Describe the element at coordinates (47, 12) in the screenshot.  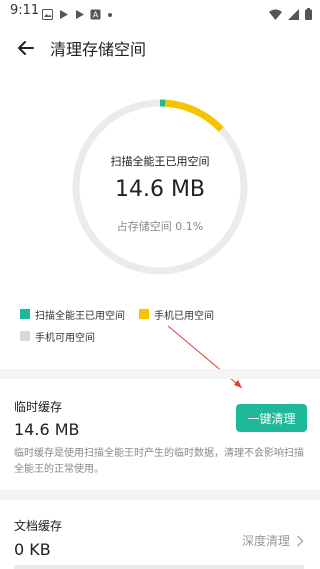
I see `gallery-icon` at that location.